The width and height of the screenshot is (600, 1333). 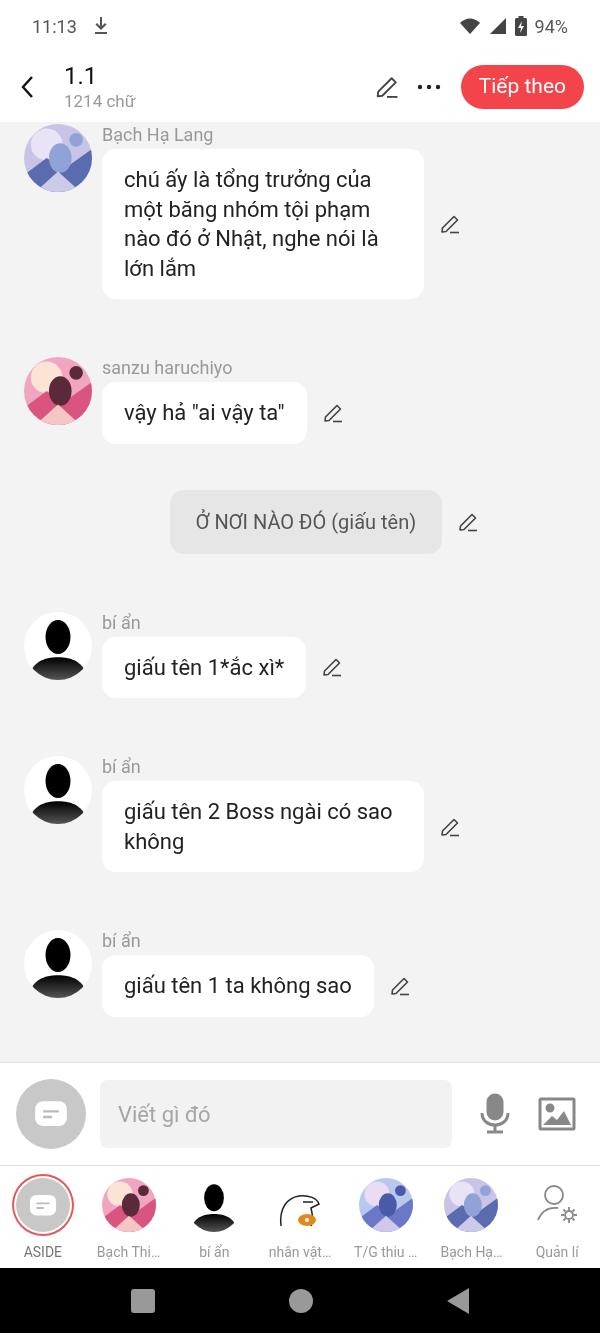 What do you see at coordinates (522, 87) in the screenshot?
I see `next-button: Tiếp theo` at bounding box center [522, 87].